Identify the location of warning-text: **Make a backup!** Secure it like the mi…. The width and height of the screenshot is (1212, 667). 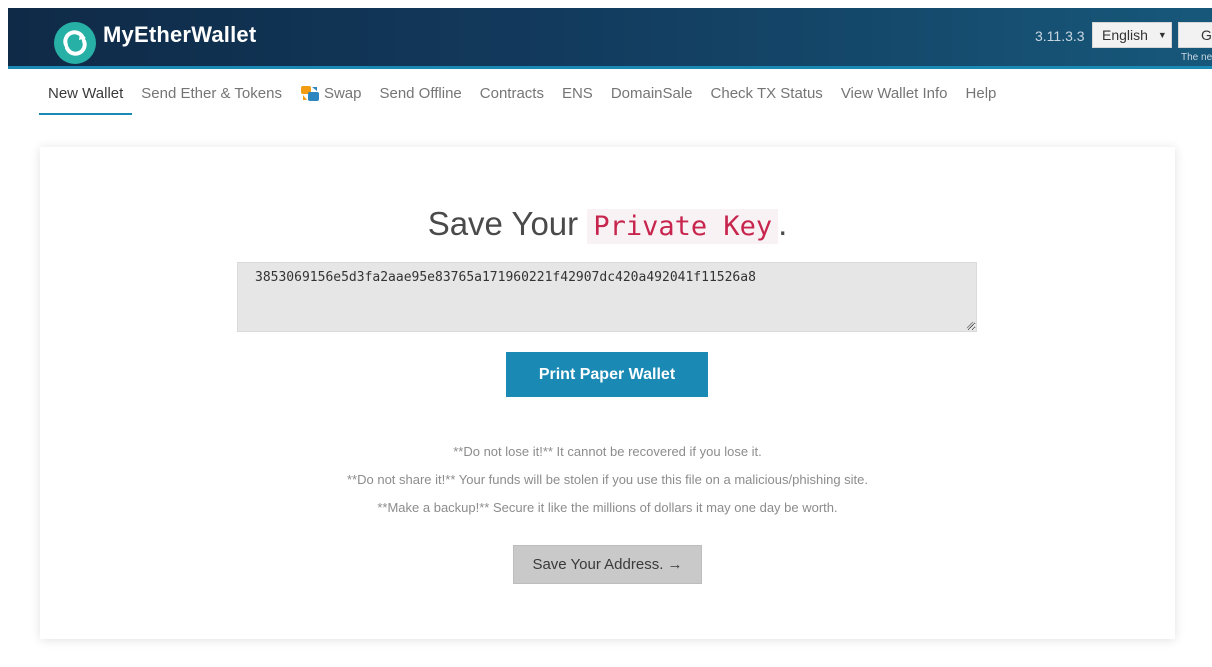
(607, 507).